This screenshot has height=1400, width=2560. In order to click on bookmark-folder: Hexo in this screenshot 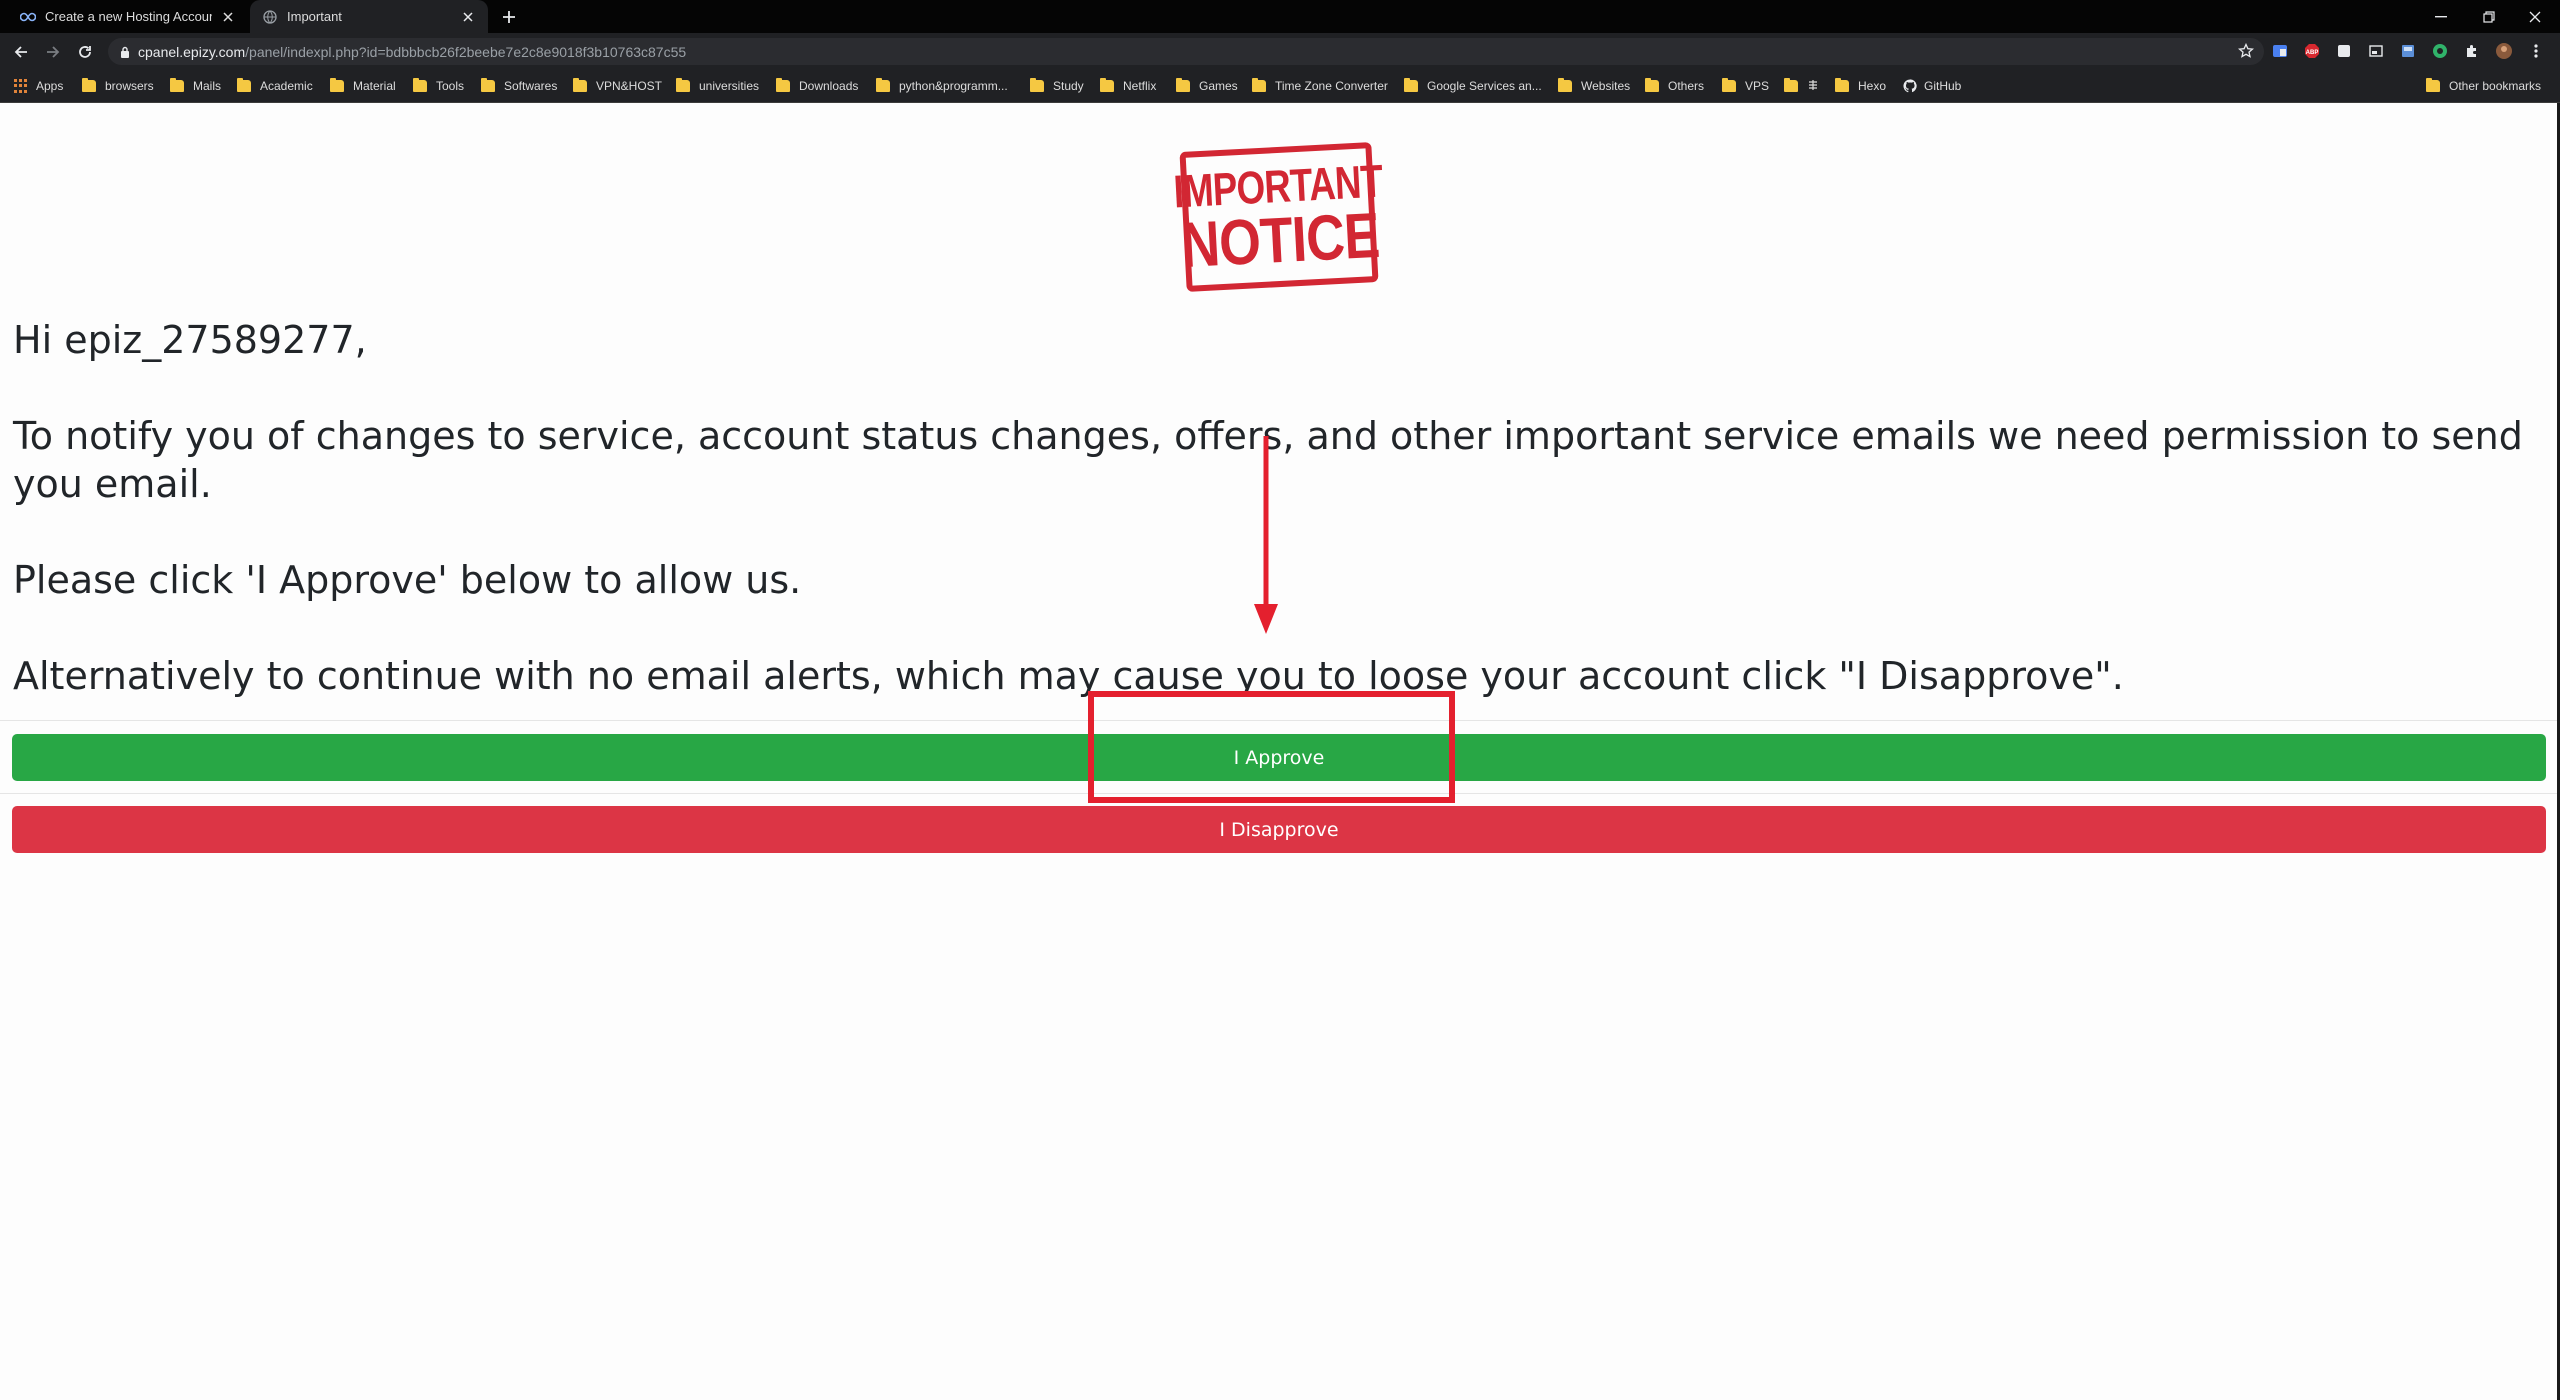, I will do `click(1860, 86)`.